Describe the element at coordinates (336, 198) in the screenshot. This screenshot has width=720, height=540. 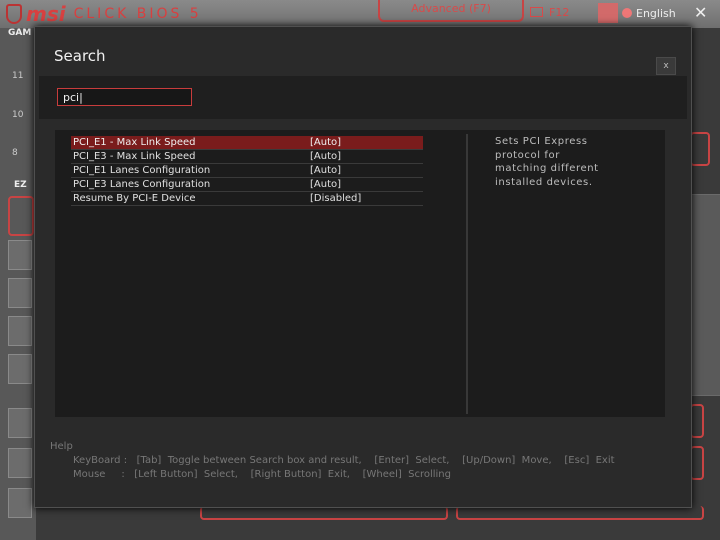
I see `result-value: [Disabled]` at that location.